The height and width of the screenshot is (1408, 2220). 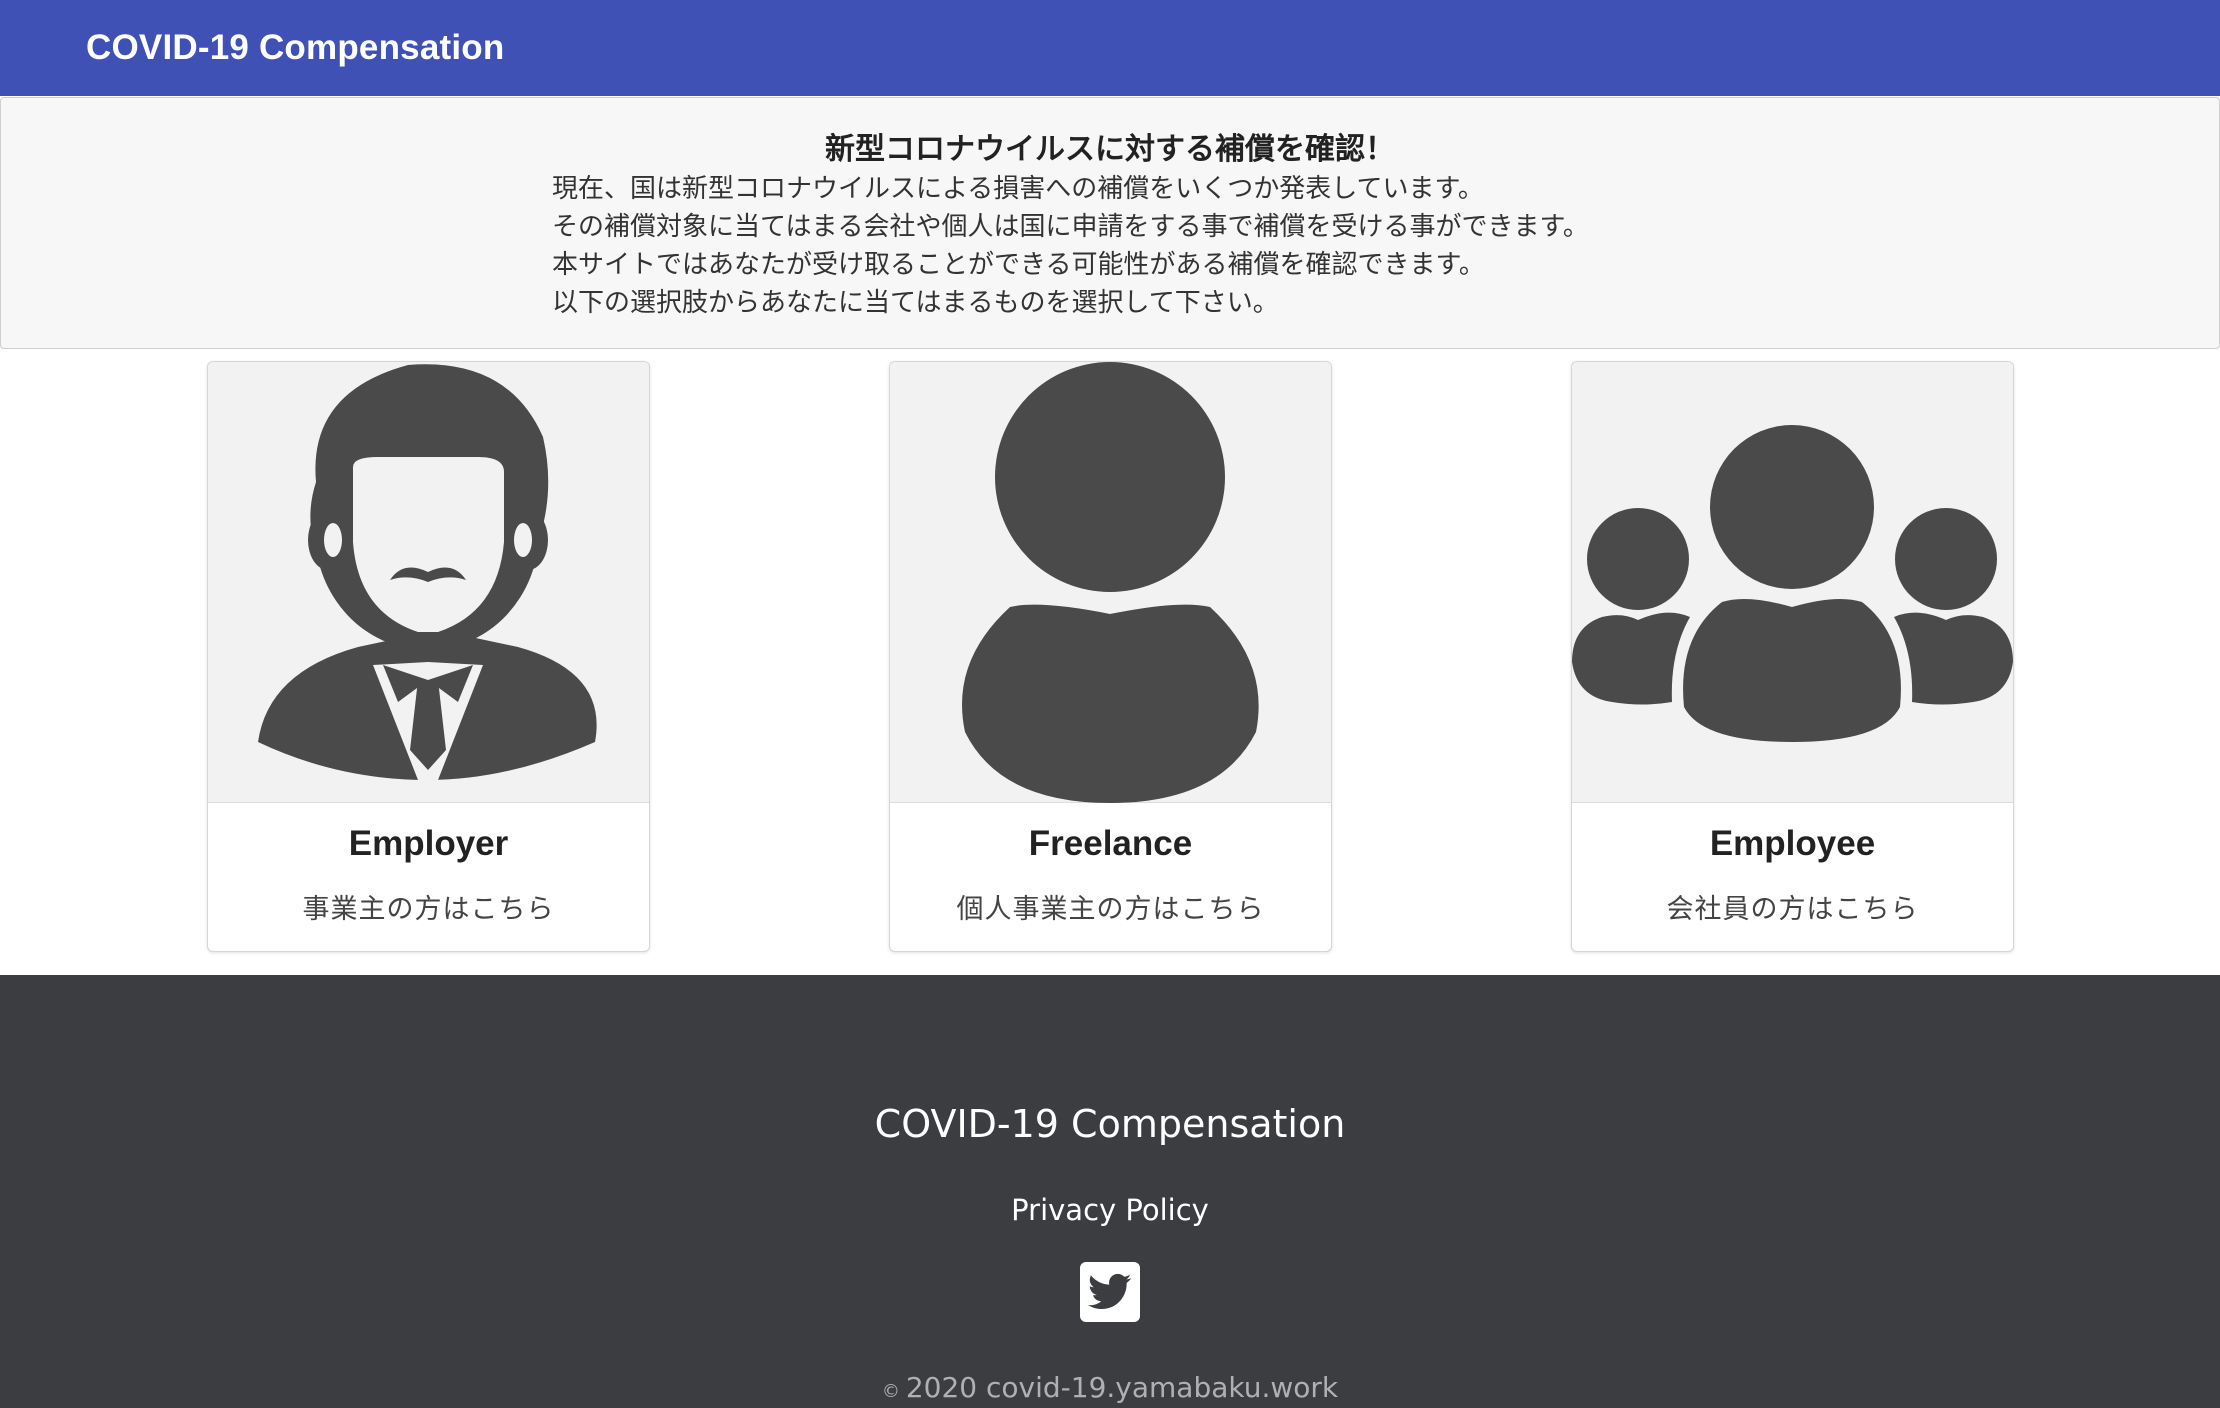 What do you see at coordinates (890, 1391) in the screenshot?
I see `copyright-symbol: ©` at bounding box center [890, 1391].